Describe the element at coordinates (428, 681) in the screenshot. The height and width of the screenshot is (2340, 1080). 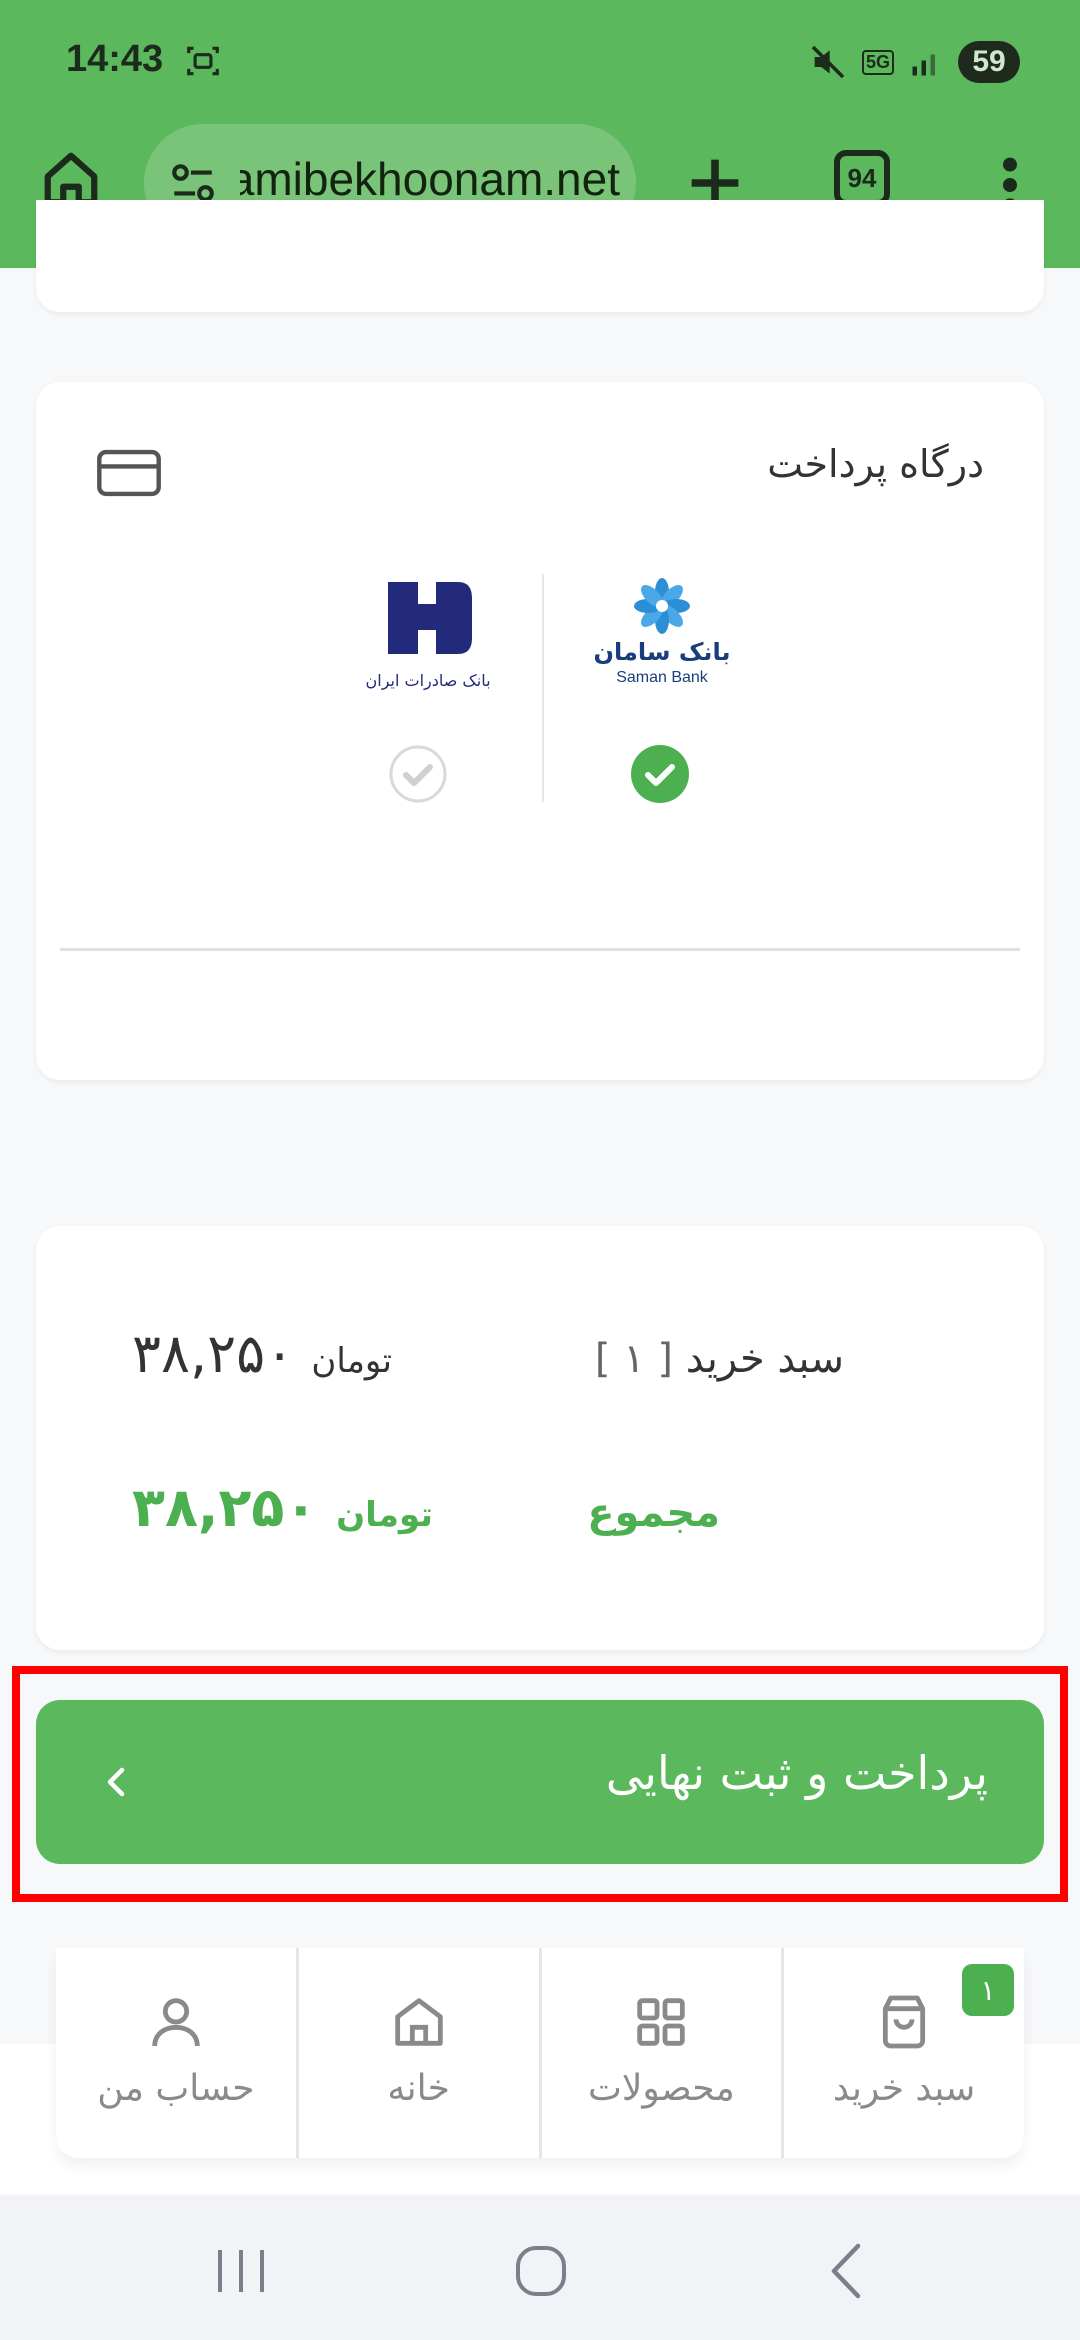
I see `saderat-bank-name: بانک صادرات ایران` at that location.